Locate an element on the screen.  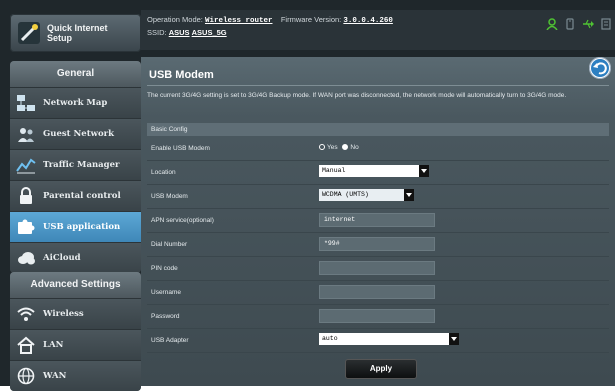
field-label: Enable USB Modem is located at coordinates (180, 148).